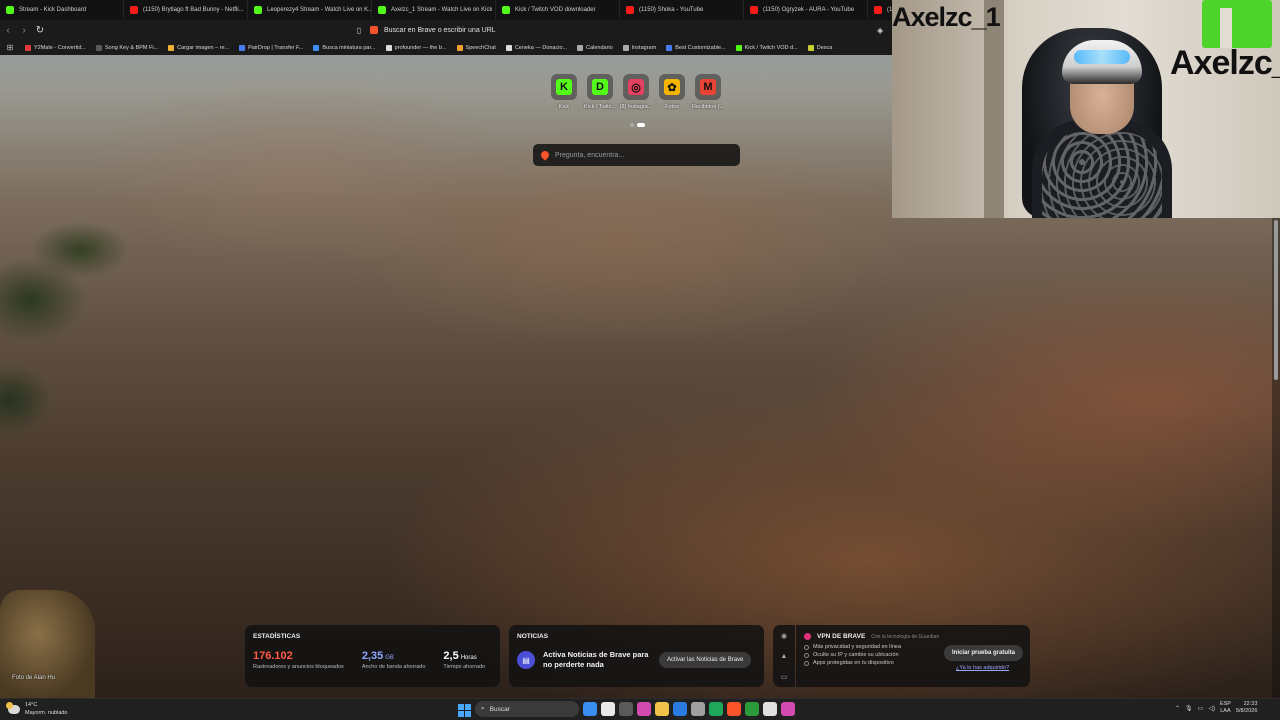 This screenshot has height=720, width=1280. I want to click on scrollbar-thumb, so click(1276, 300).